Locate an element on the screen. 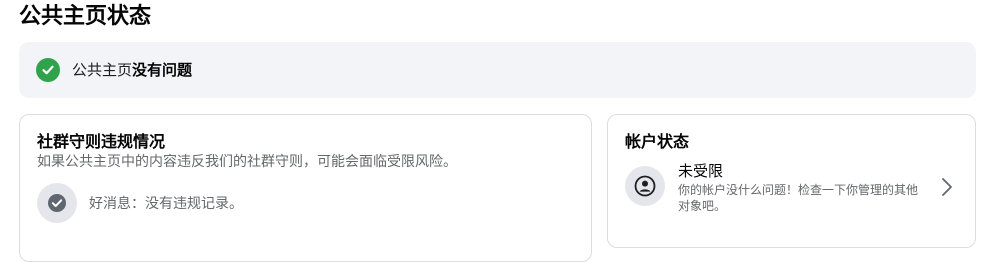  community-standards-description: 如果公共主页中的内容违反我们的社群守则，可能会面临受限风险。 is located at coordinates (247, 162).